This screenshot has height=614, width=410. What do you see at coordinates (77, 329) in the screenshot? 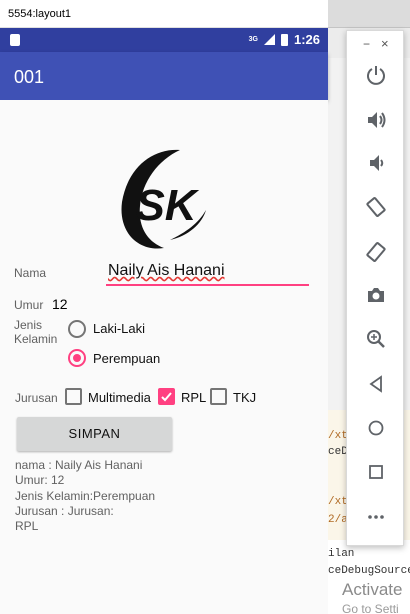
I see `radio-laki-laki` at bounding box center [77, 329].